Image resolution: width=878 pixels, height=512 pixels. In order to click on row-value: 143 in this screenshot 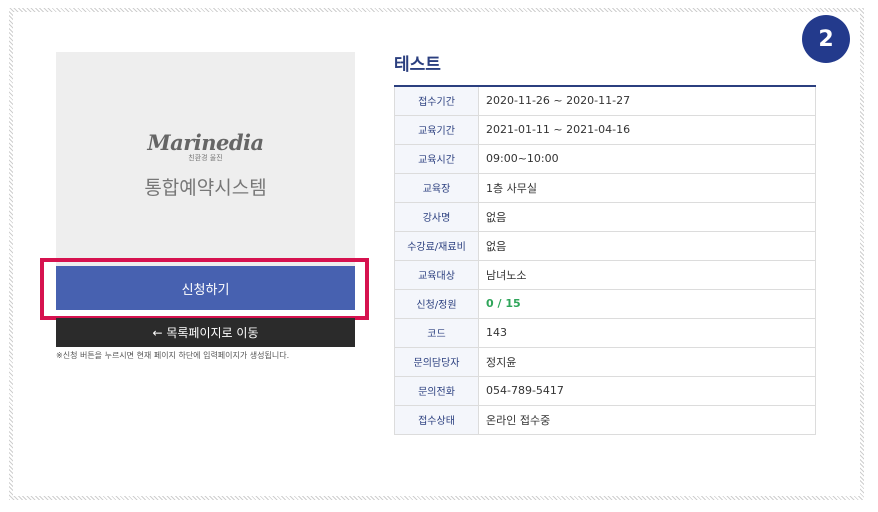, I will do `click(647, 332)`.